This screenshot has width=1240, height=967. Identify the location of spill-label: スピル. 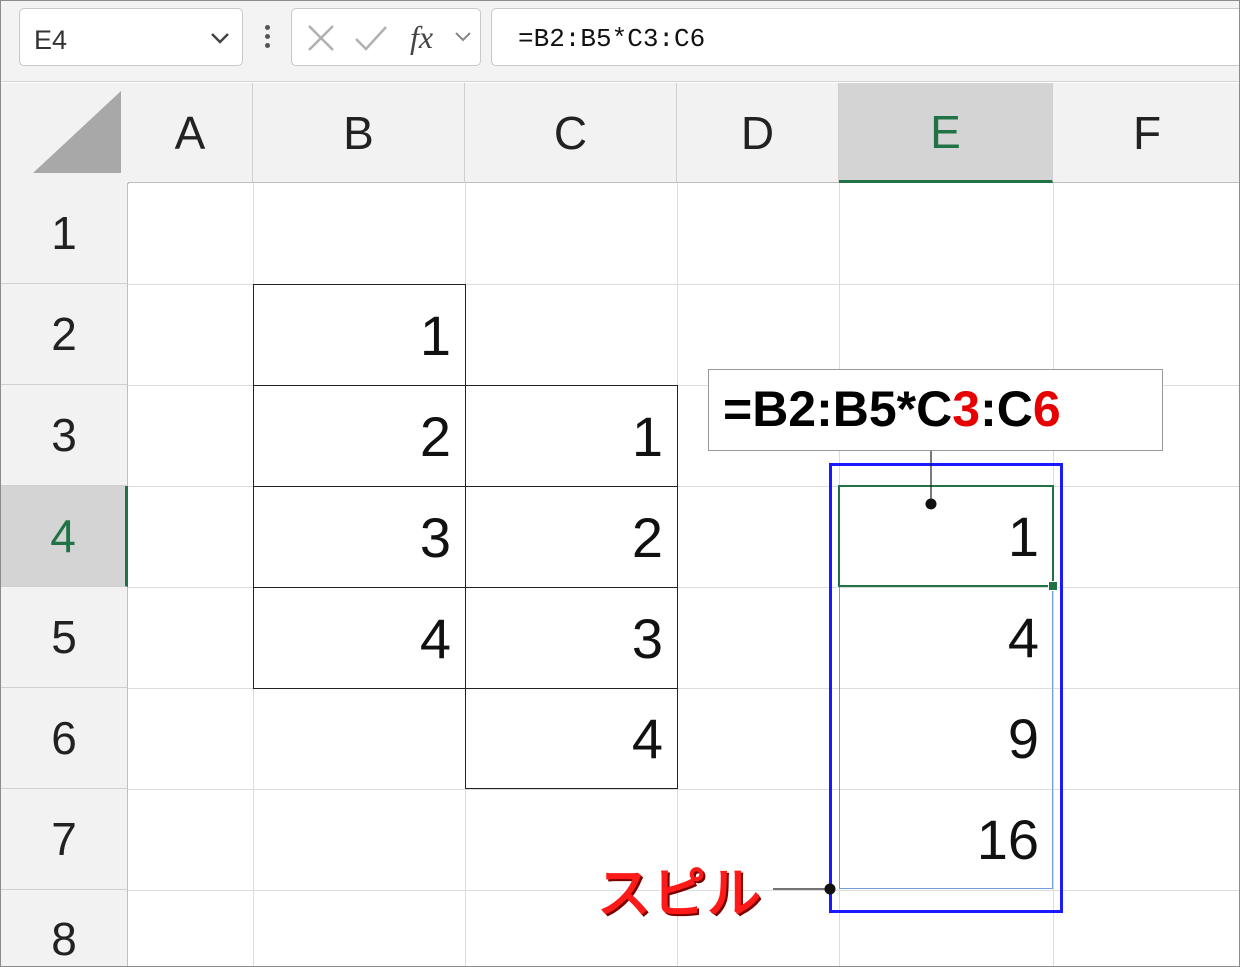
(679, 893).